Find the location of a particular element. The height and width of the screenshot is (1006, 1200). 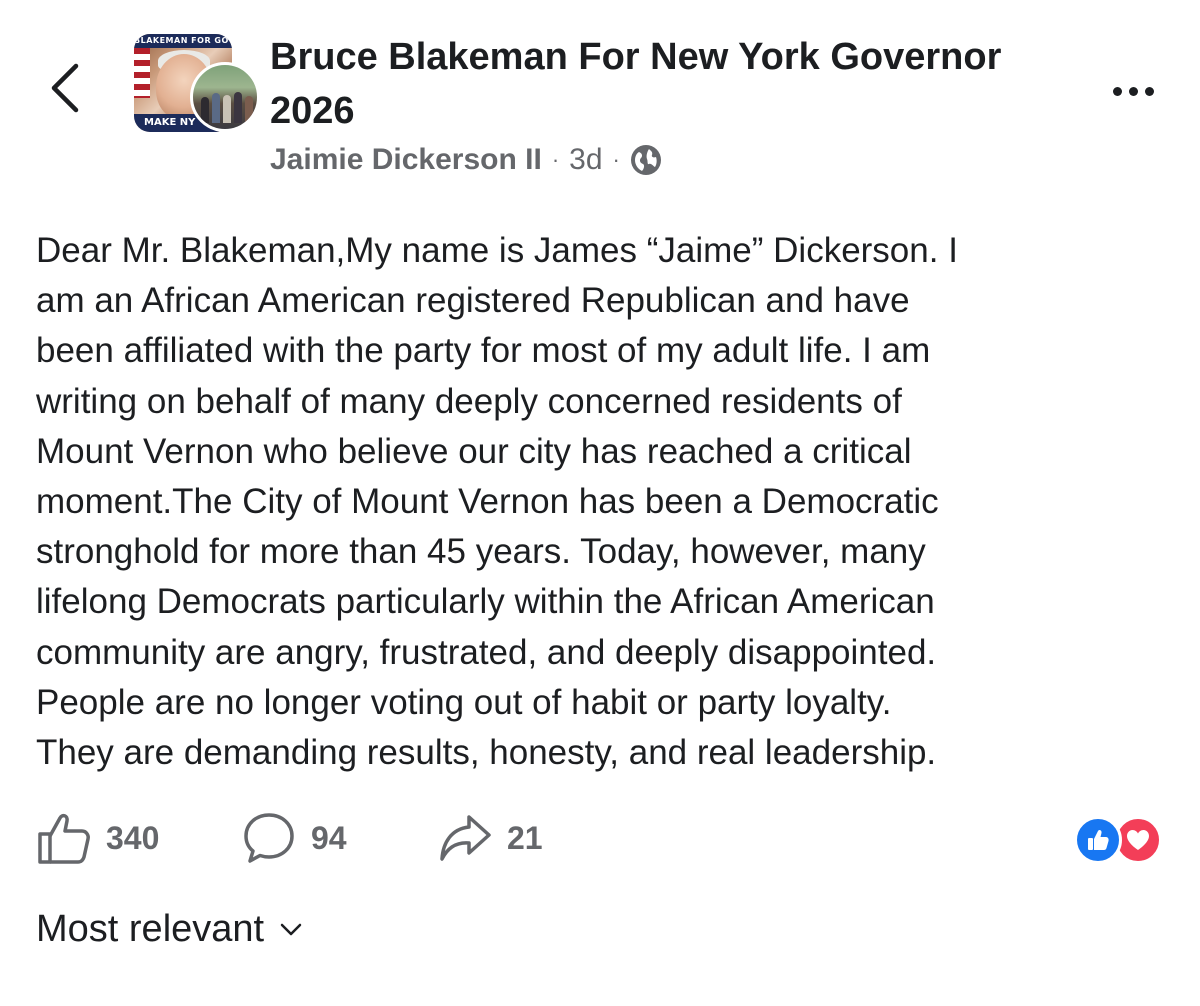

author-avatar is located at coordinates (225, 97).